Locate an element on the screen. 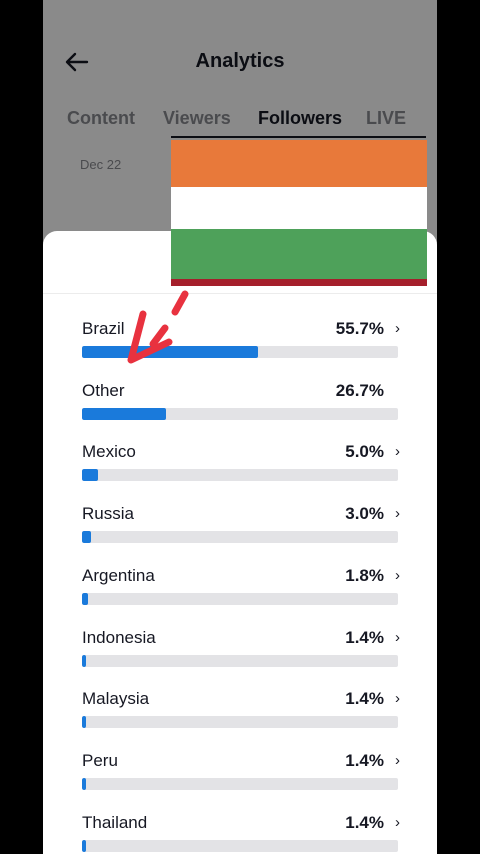  country-name: Brazil is located at coordinates (103, 328).